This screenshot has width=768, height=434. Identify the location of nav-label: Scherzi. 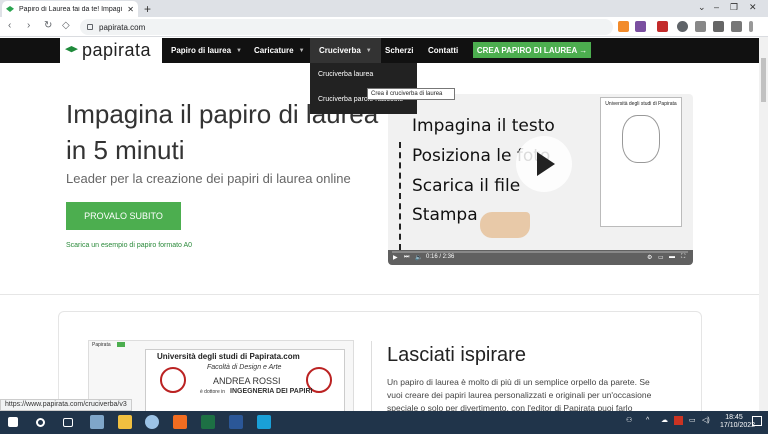
(399, 50).